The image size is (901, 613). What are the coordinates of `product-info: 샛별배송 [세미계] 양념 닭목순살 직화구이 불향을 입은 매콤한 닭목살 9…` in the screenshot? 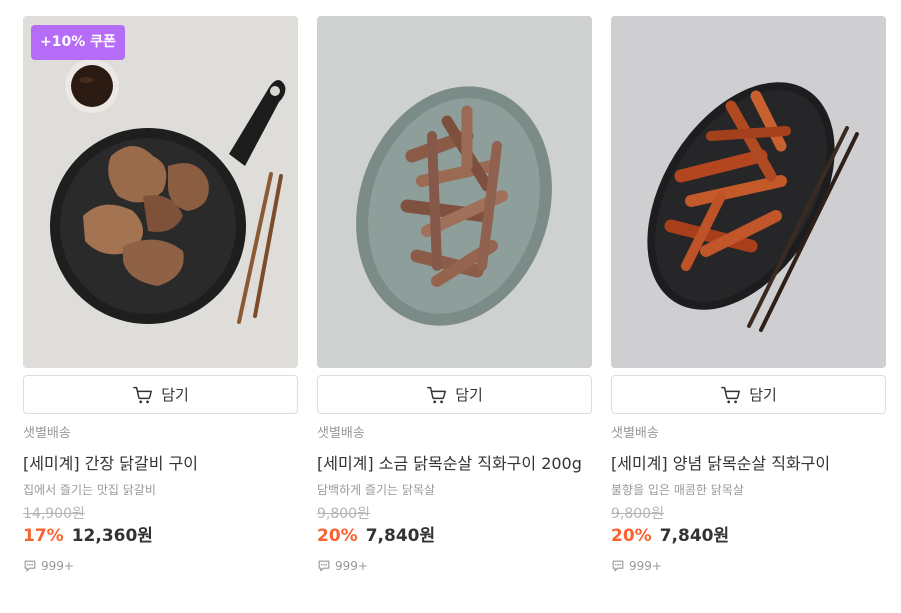 It's located at (748, 494).